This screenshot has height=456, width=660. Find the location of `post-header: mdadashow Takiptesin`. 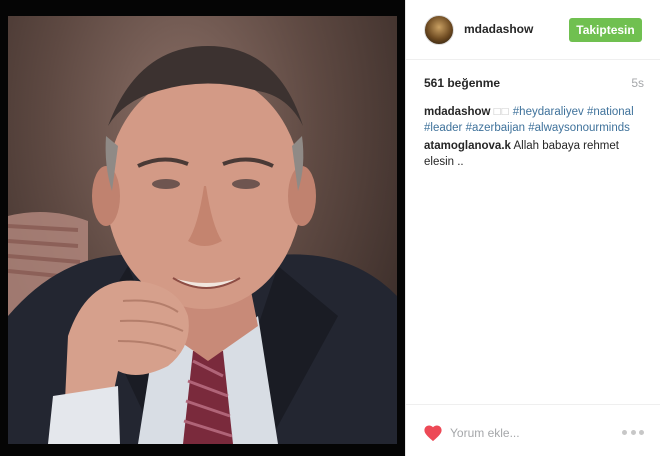

post-header: mdadashow Takiptesin is located at coordinates (533, 30).